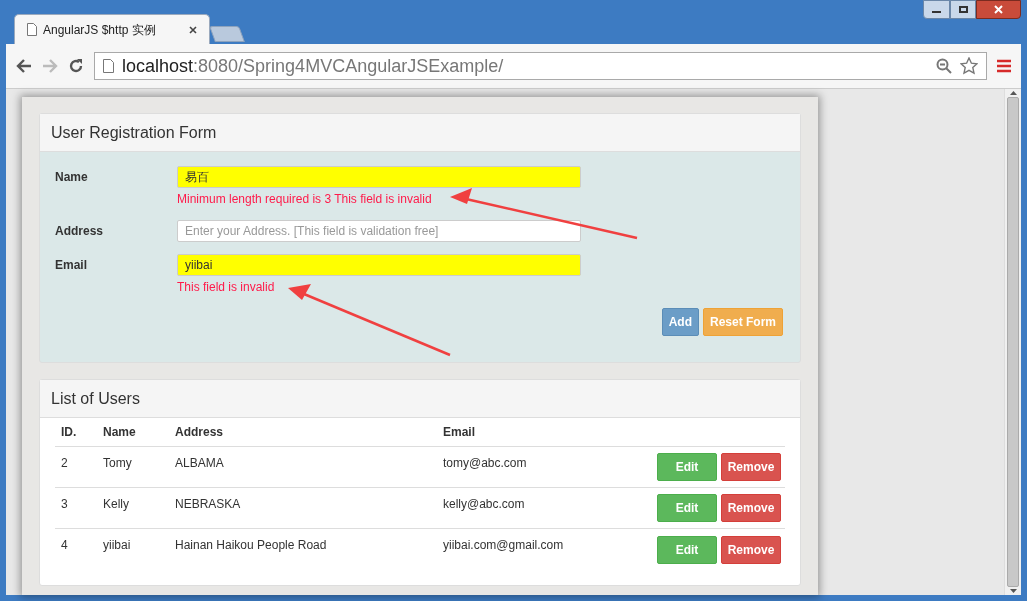  Describe the element at coordinates (64, 463) in the screenshot. I see `table-cell-text: 2` at that location.